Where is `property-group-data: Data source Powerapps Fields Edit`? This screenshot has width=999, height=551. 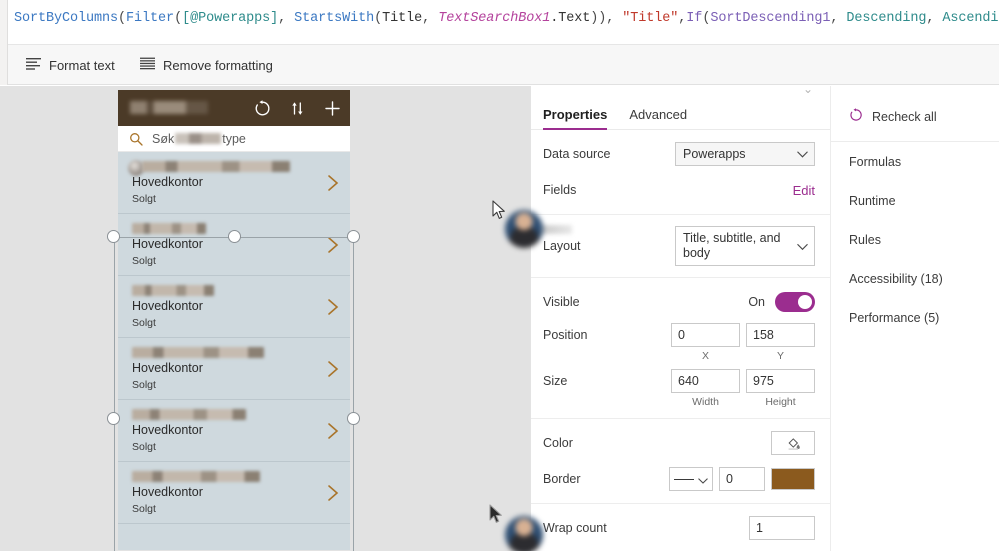
property-group-data: Data source Powerapps Fields Edit is located at coordinates (680, 172).